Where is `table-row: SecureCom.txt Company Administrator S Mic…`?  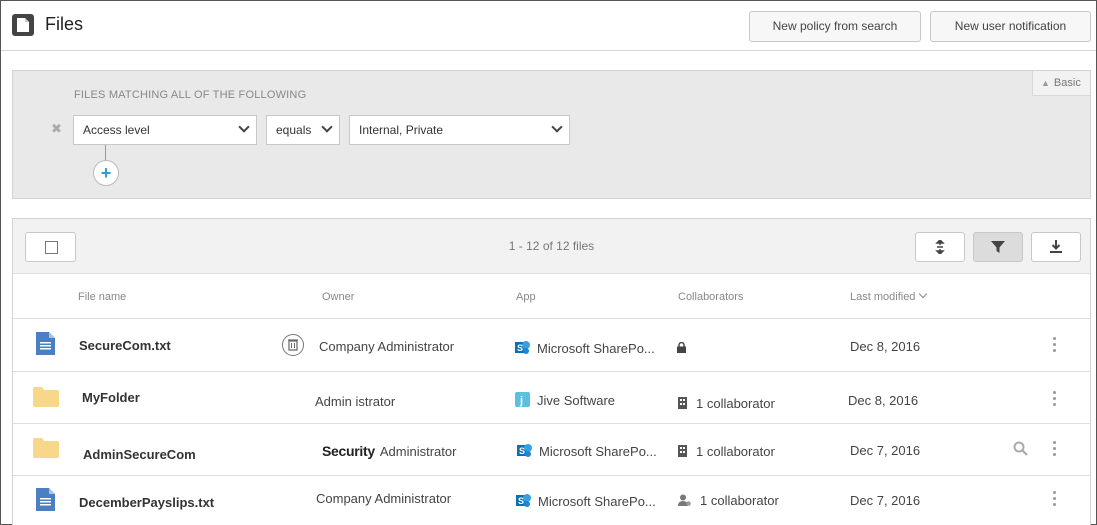 table-row: SecureCom.txt Company Administrator S Mic… is located at coordinates (551, 346).